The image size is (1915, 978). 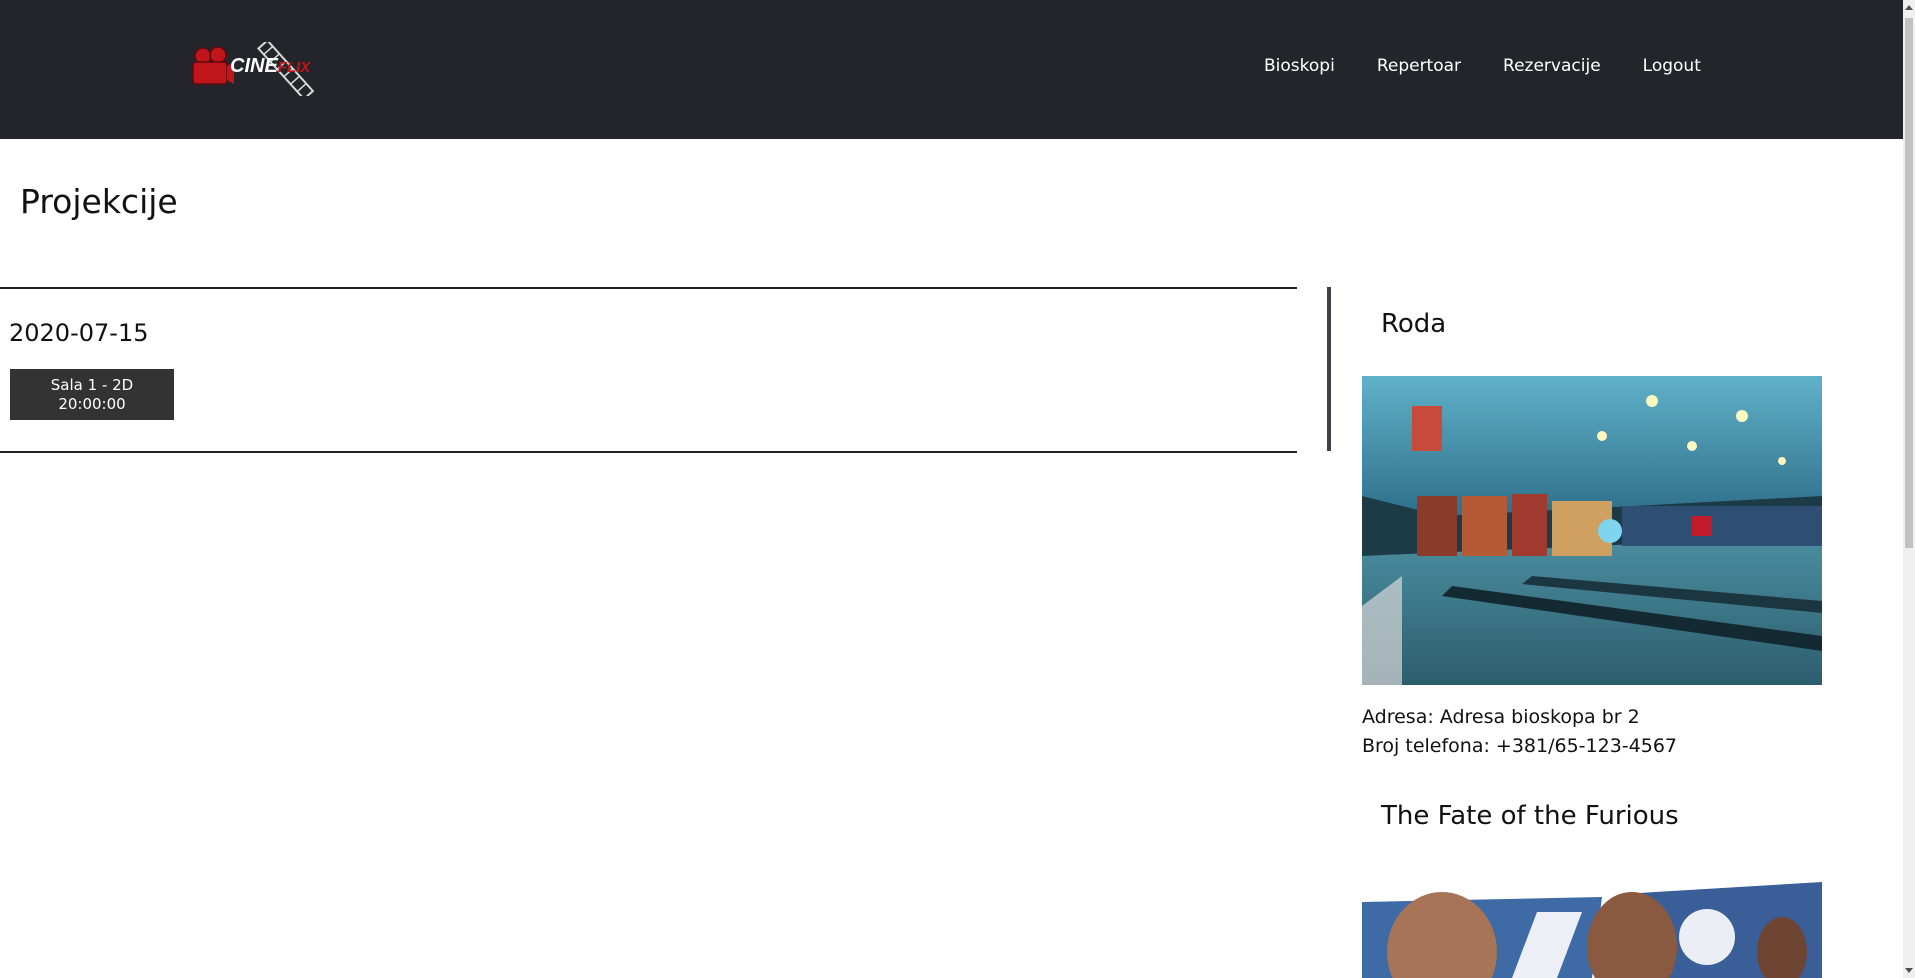 I want to click on logo-text-accent: FLIX, so click(x=294, y=67).